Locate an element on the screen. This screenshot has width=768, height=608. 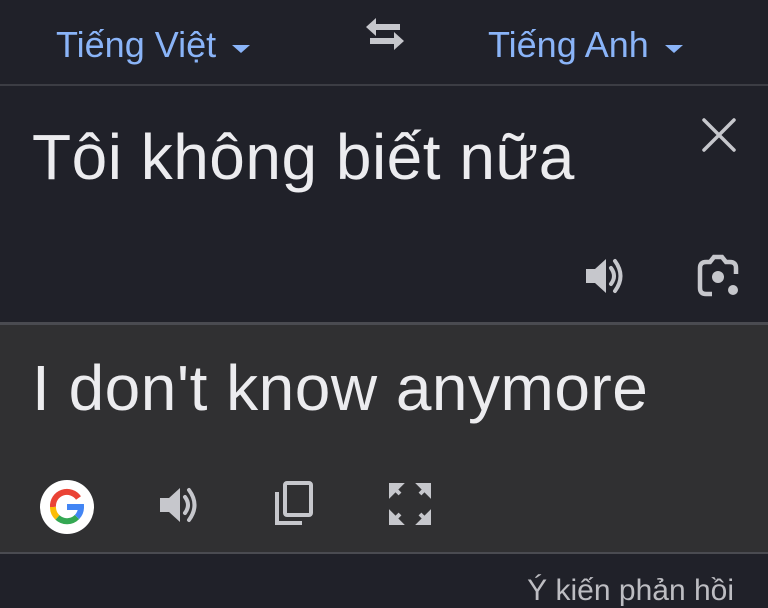
fullscreen-icon is located at coordinates (410, 504).